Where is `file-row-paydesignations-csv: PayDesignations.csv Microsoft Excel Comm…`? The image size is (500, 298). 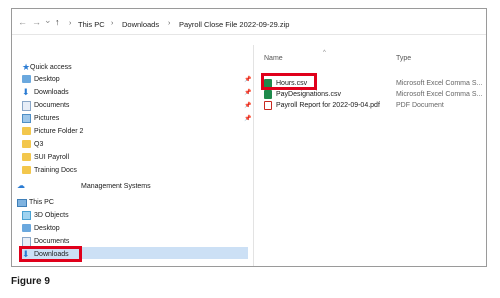
file-row-paydesignations-csv: PayDesignations.csv Microsoft Excel Comm… is located at coordinates (370, 94).